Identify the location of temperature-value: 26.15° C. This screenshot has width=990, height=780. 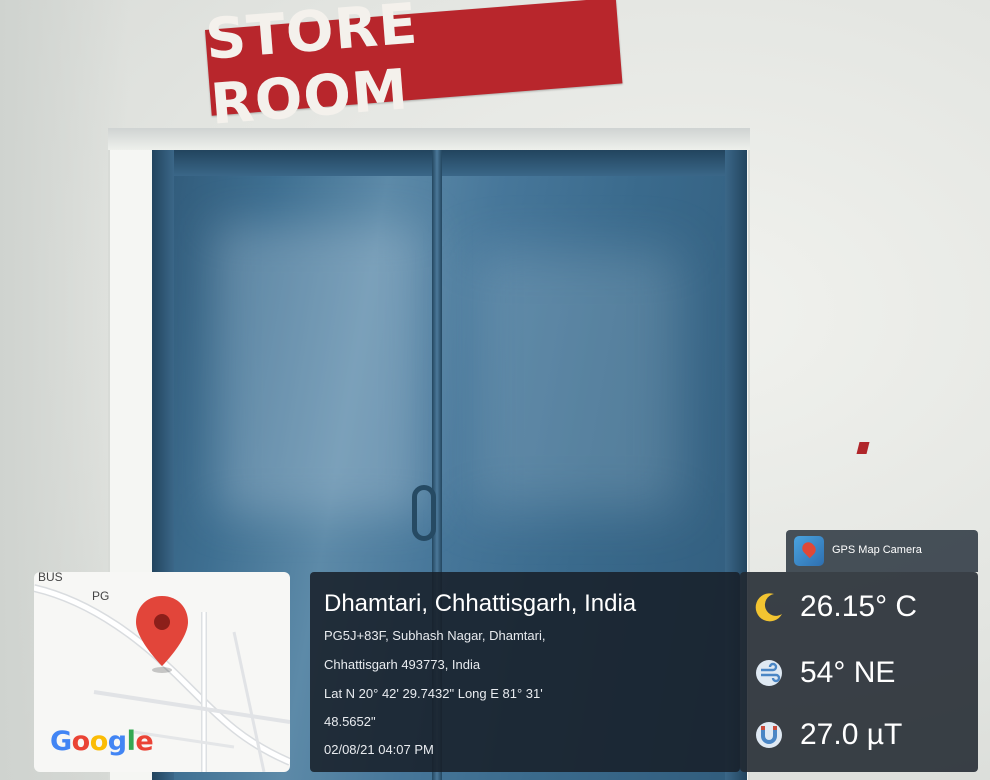
(859, 606).